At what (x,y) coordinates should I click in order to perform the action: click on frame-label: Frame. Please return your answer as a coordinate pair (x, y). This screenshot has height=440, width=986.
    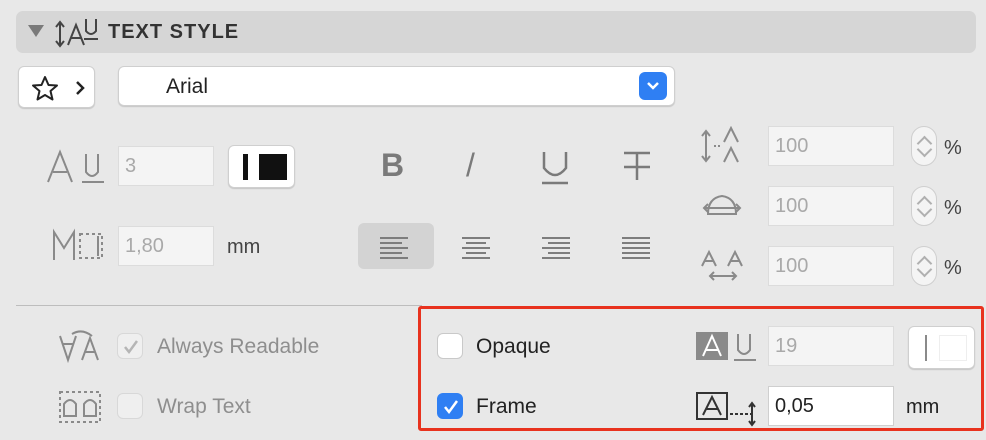
    Looking at the image, I should click on (506, 406).